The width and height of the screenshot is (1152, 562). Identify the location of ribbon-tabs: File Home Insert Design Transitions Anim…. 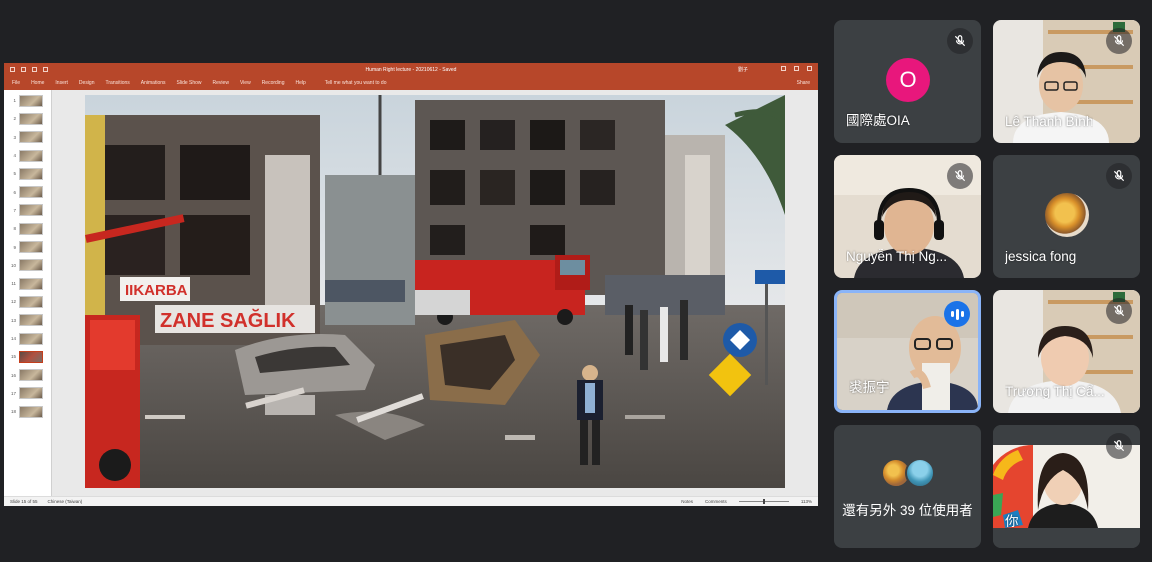
(411, 83).